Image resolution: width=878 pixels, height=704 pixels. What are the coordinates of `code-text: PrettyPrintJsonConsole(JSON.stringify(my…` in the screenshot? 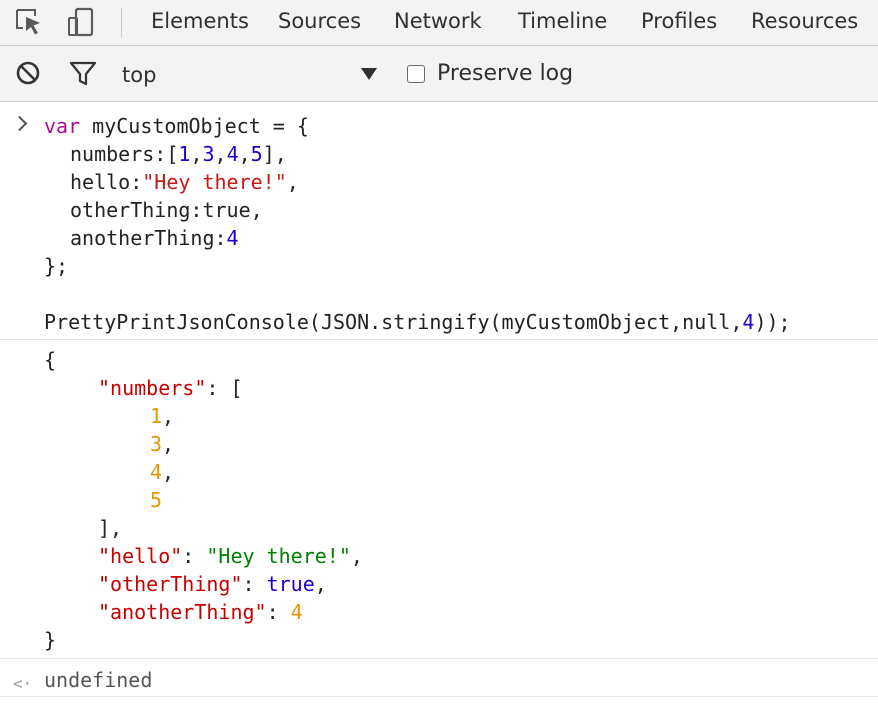 It's located at (393, 322).